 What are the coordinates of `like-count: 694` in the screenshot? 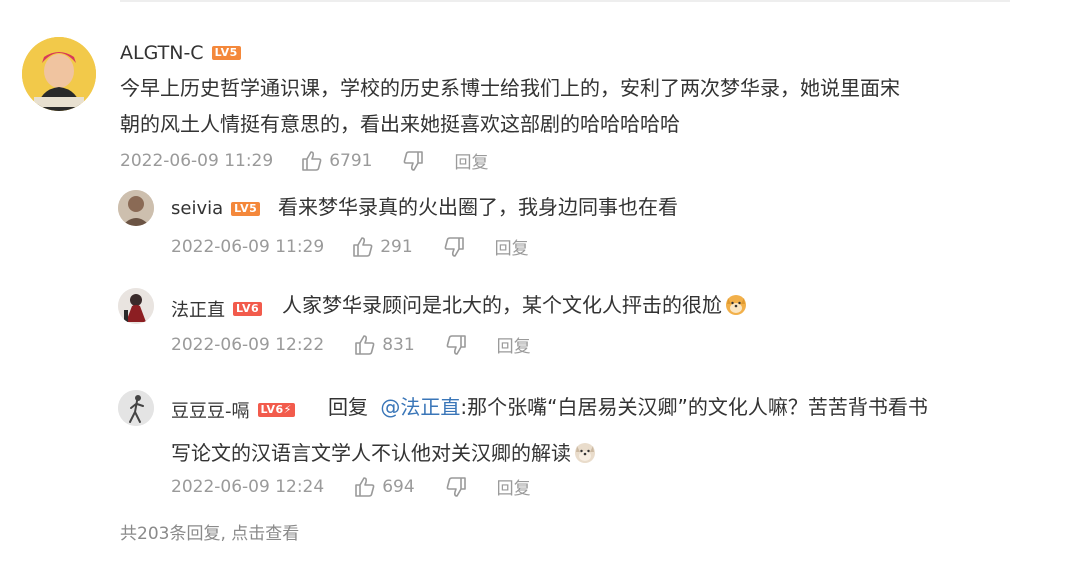 It's located at (398, 486).